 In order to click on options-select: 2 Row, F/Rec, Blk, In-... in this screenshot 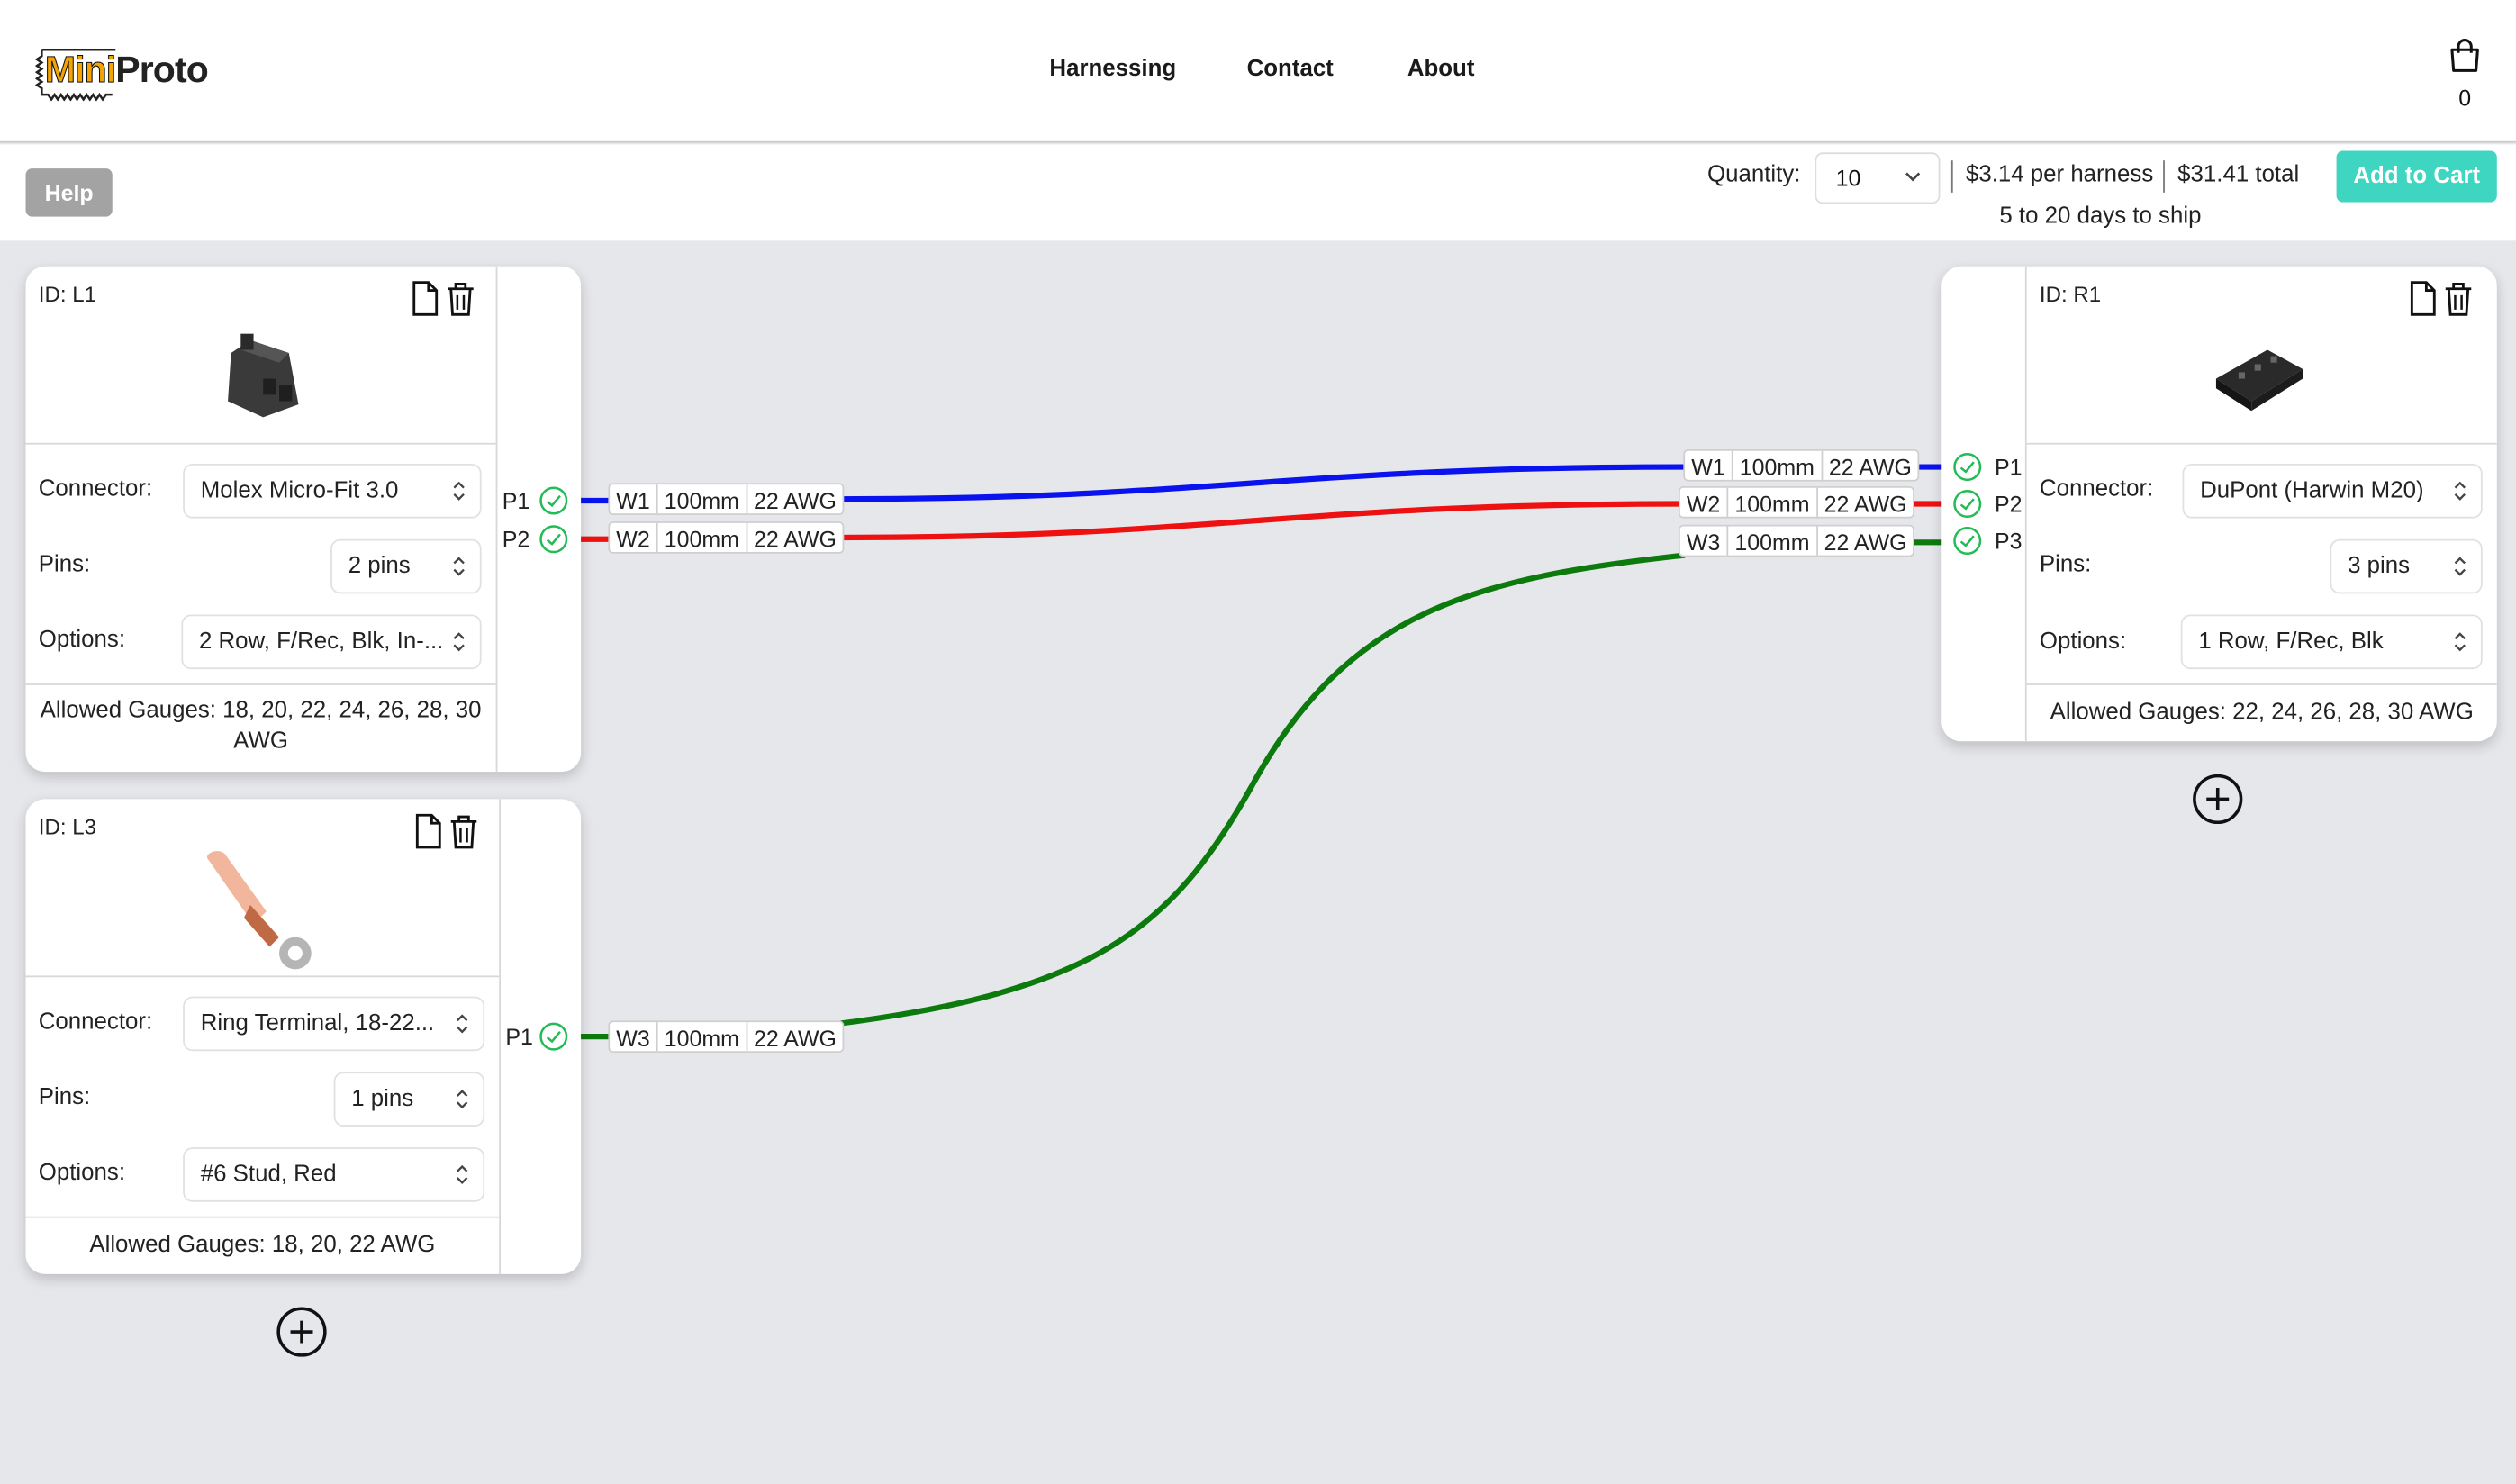, I will do `click(331, 642)`.